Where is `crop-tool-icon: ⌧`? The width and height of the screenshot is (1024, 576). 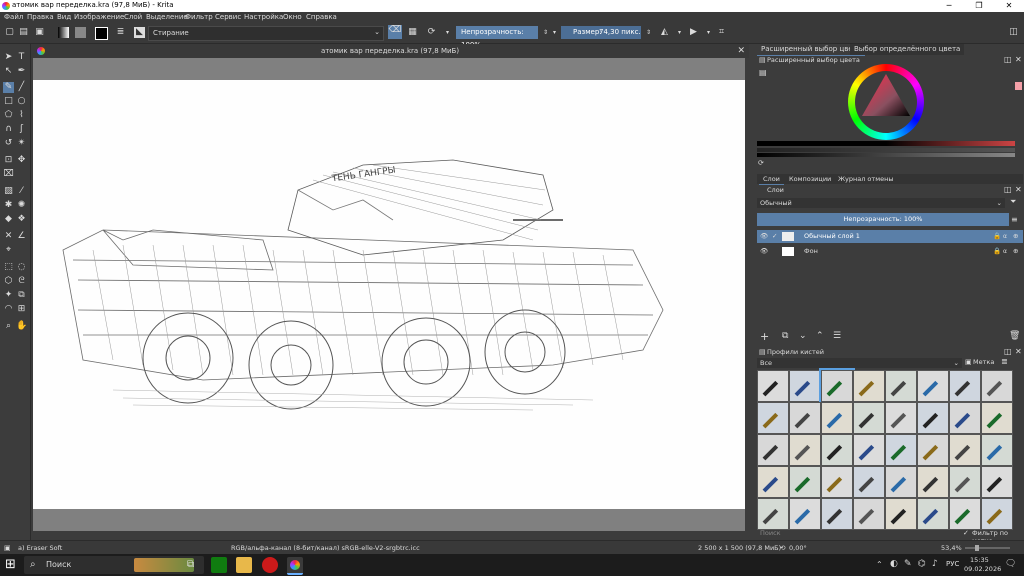 crop-tool-icon: ⌧ is located at coordinates (8, 174).